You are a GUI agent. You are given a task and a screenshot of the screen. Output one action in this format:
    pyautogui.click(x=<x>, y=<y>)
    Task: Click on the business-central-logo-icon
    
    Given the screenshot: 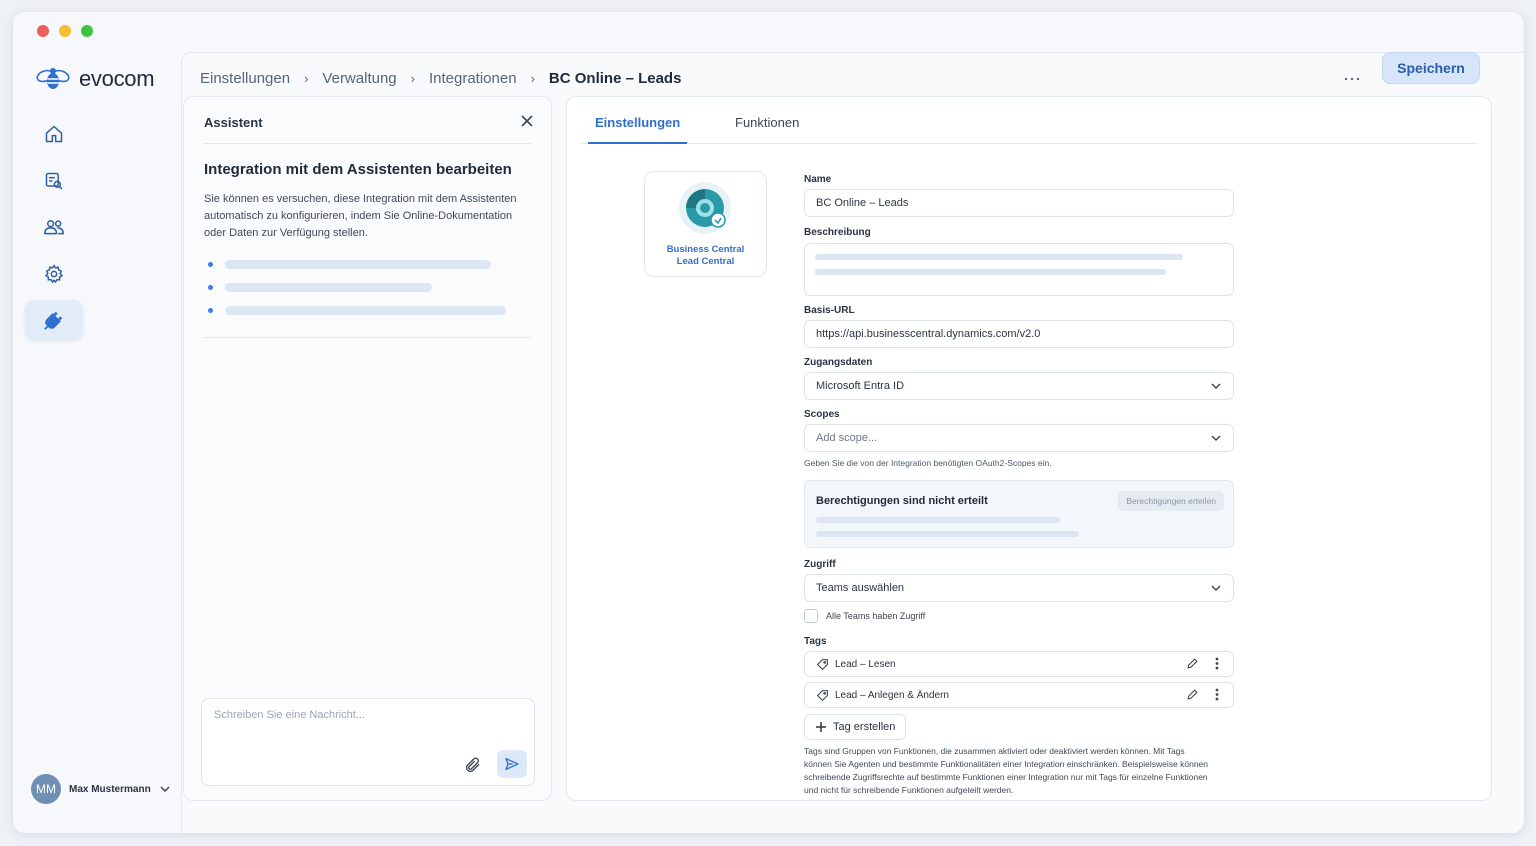 What is the action you would take?
    pyautogui.click(x=704, y=208)
    